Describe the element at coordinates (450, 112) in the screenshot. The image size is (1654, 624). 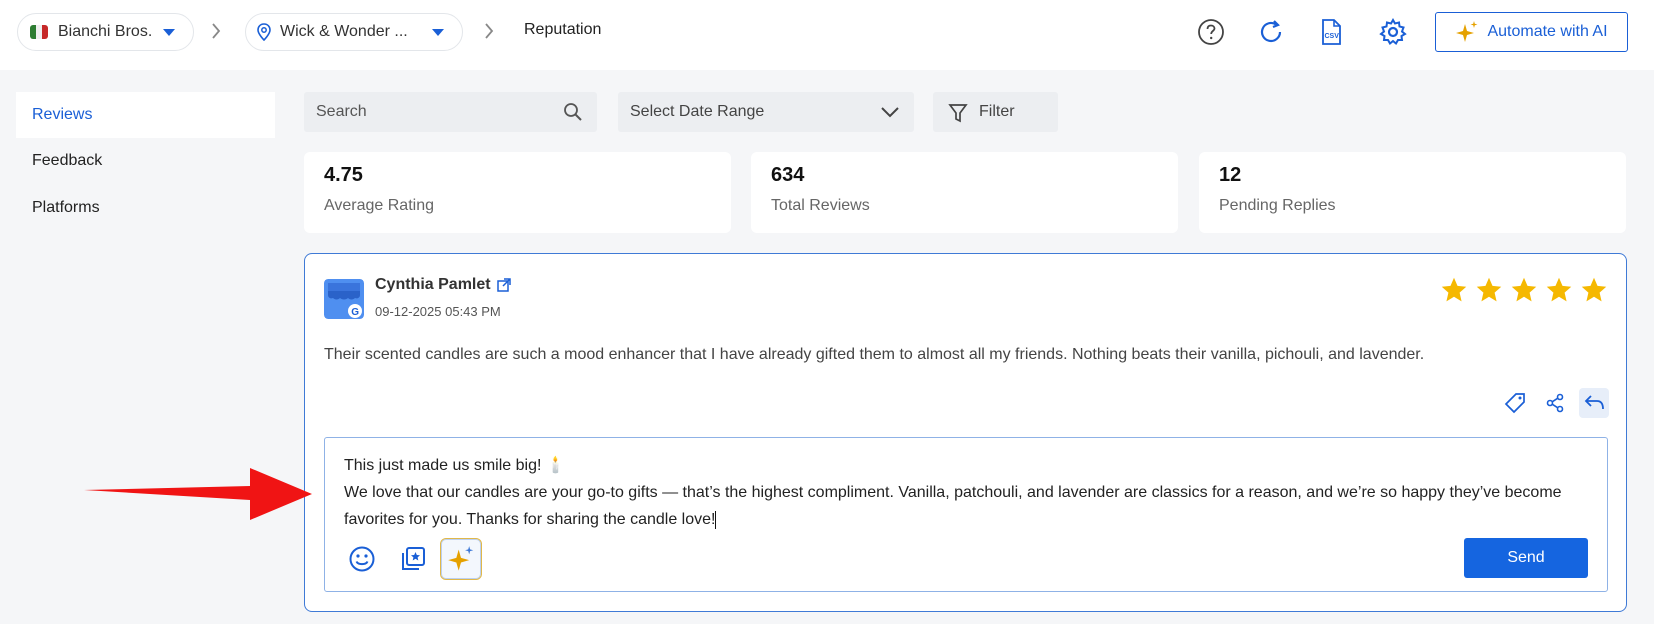
I see `search-input: Search` at that location.